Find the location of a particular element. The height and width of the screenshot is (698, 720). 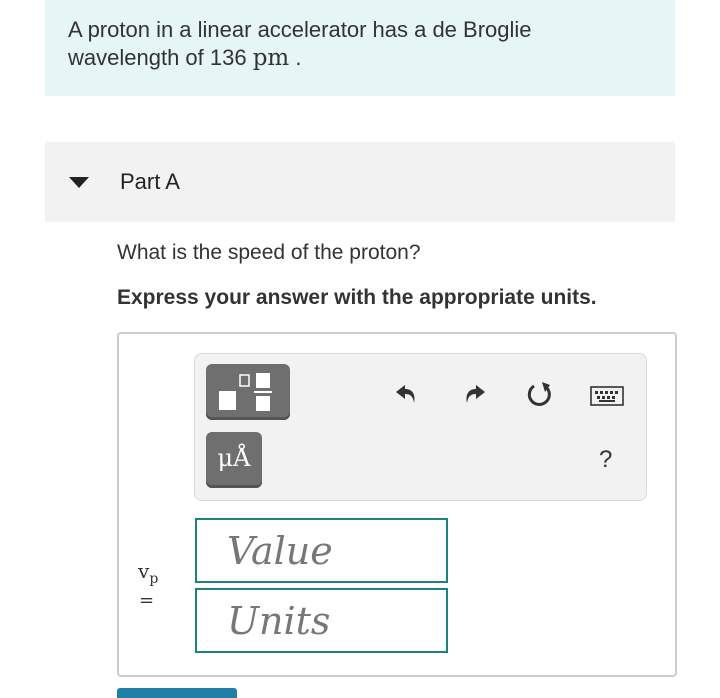

part-a-header: Part A is located at coordinates (360, 182).